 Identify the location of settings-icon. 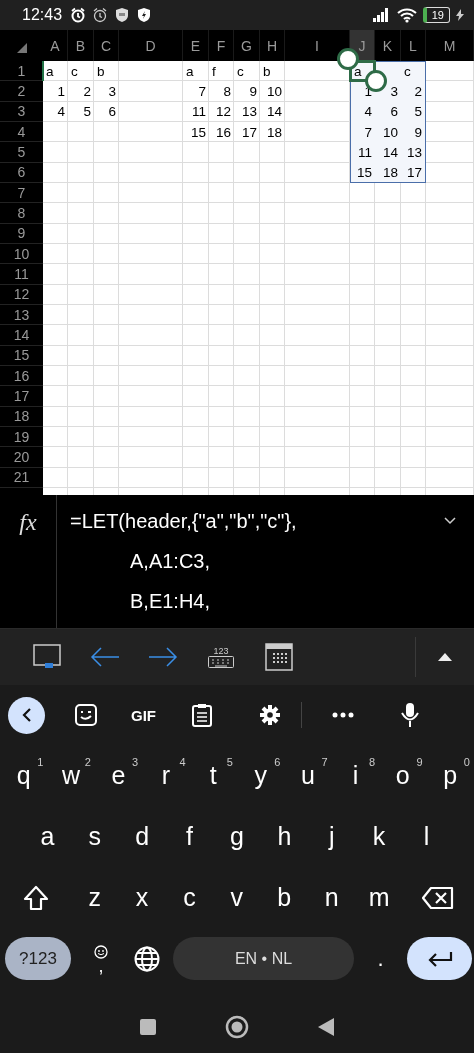
(270, 715).